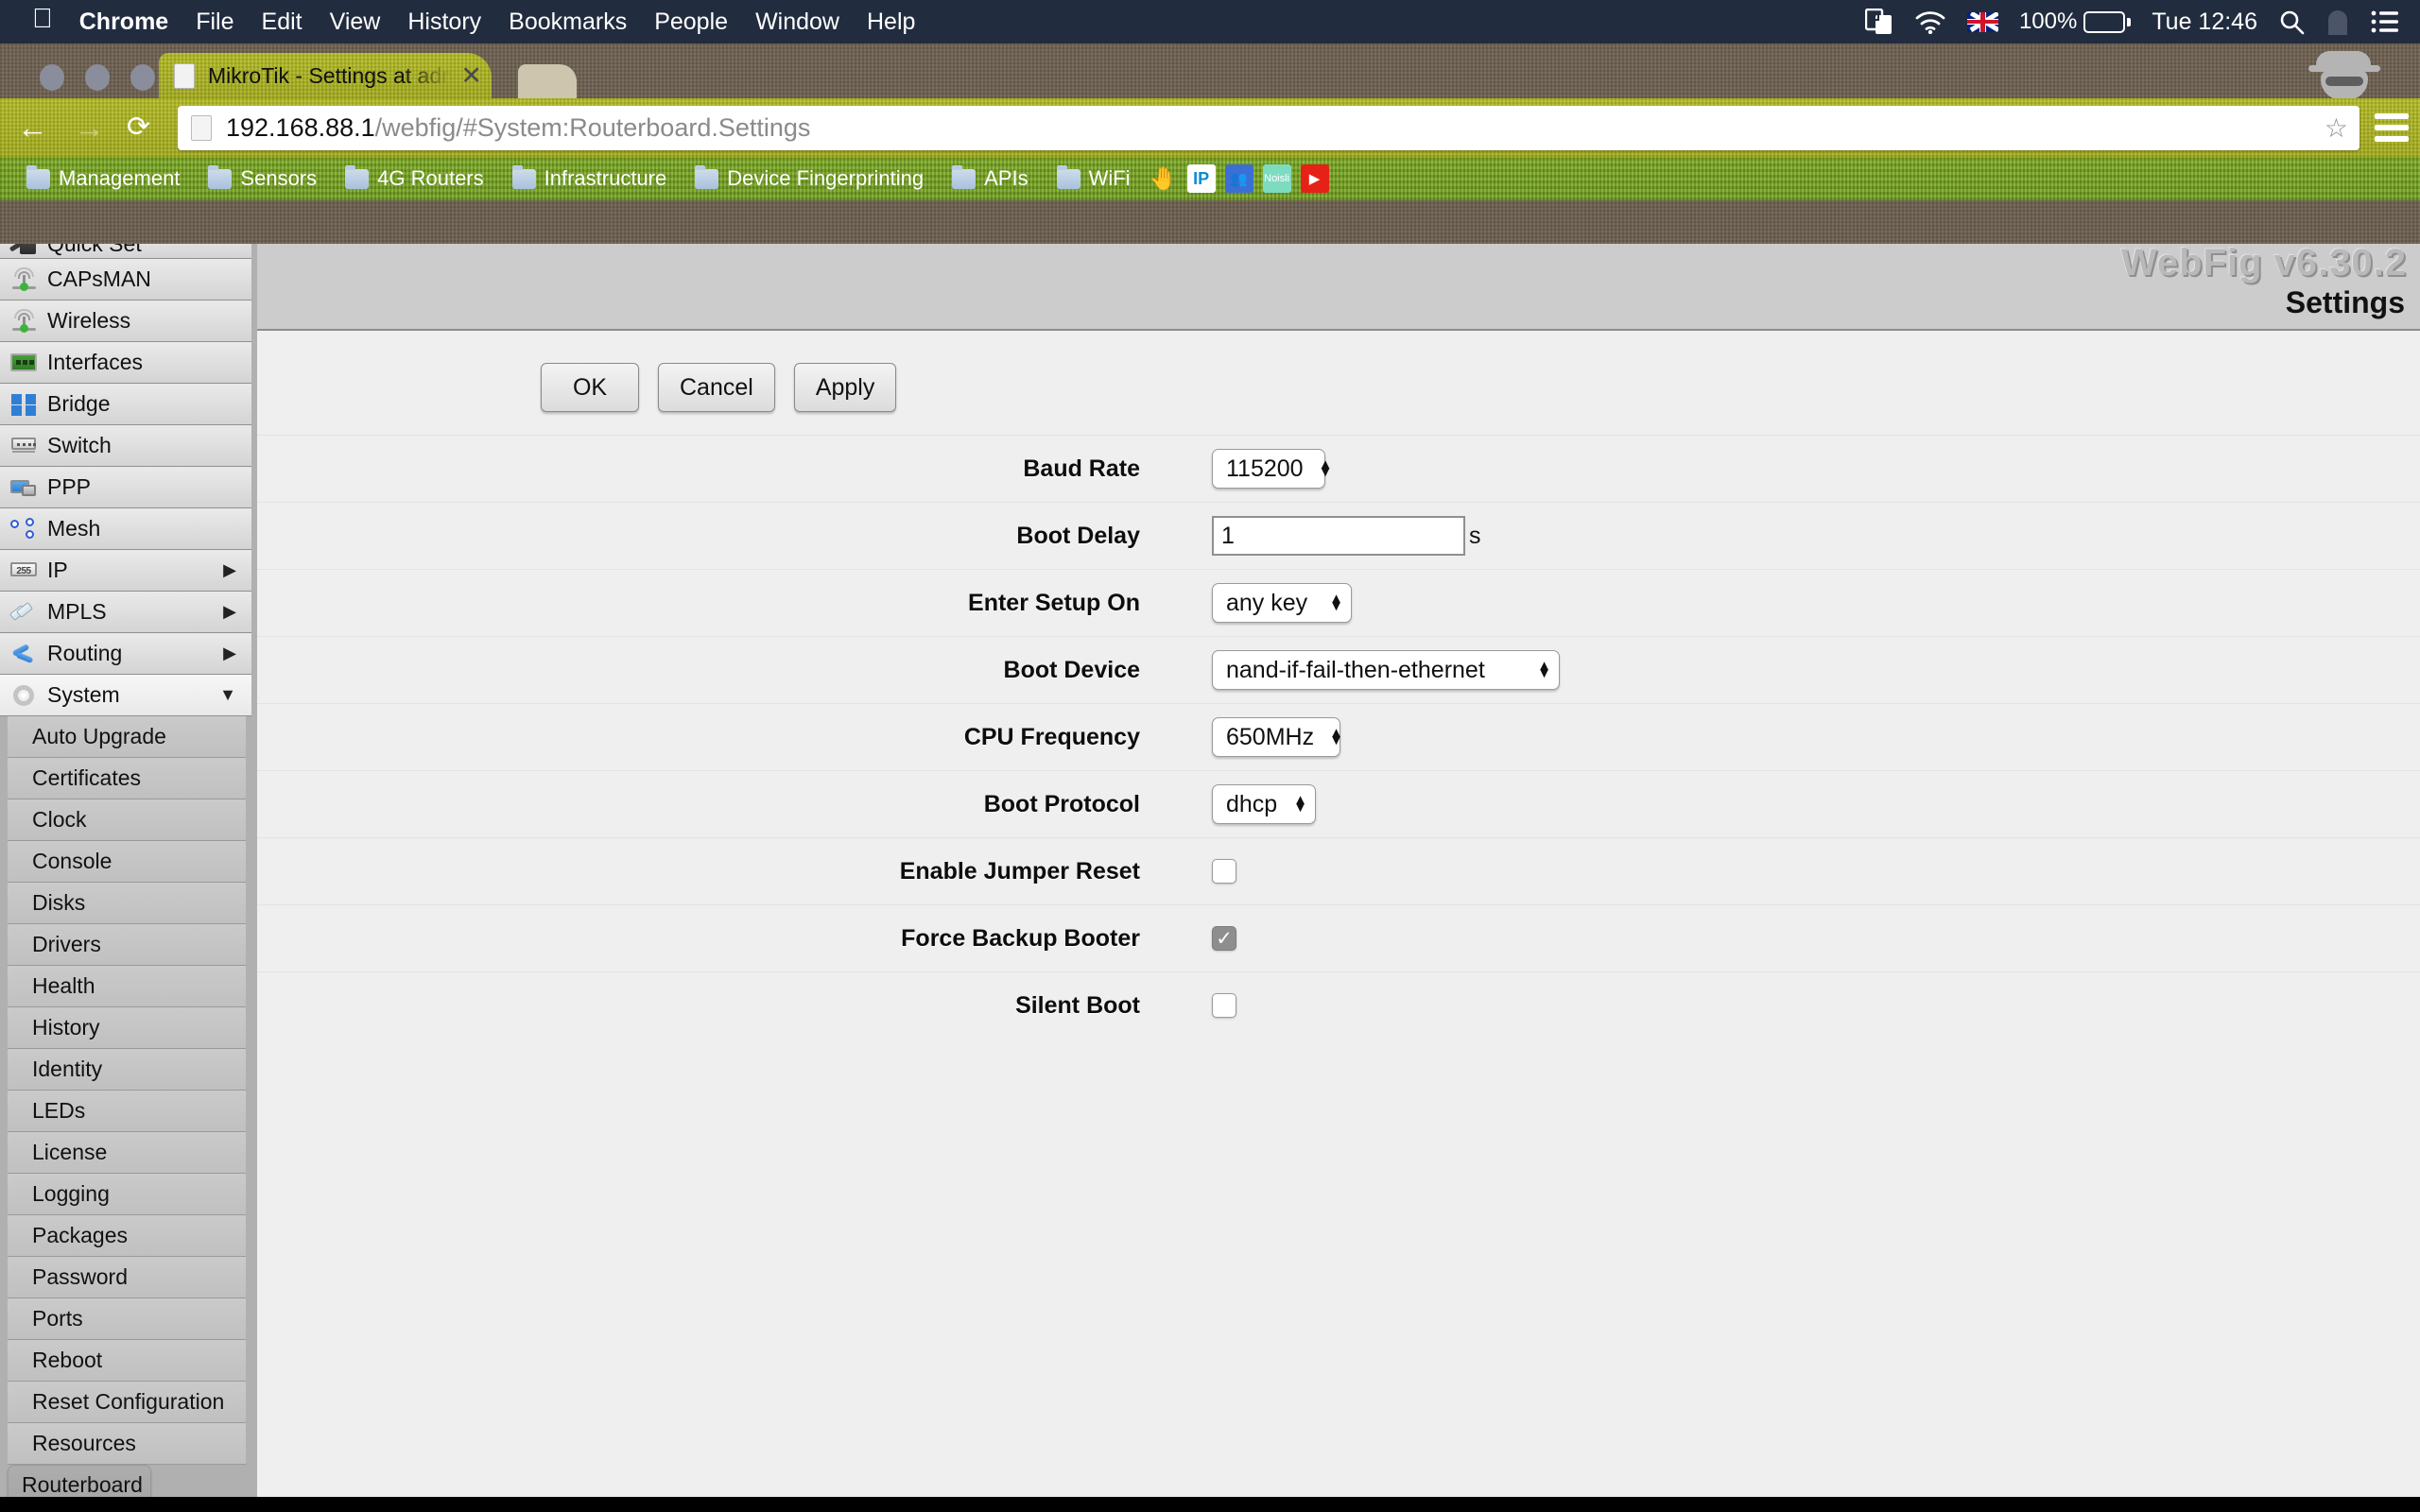  Describe the element at coordinates (590, 177) in the screenshot. I see `bookmark-folder-infrastructure: Infrastructure` at that location.